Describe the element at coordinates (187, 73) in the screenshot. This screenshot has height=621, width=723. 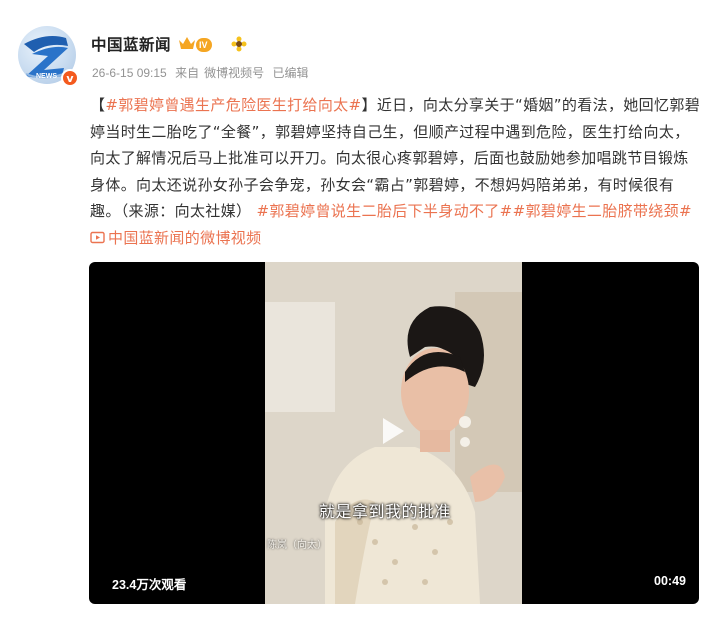
I see `from-label: 来自` at that location.